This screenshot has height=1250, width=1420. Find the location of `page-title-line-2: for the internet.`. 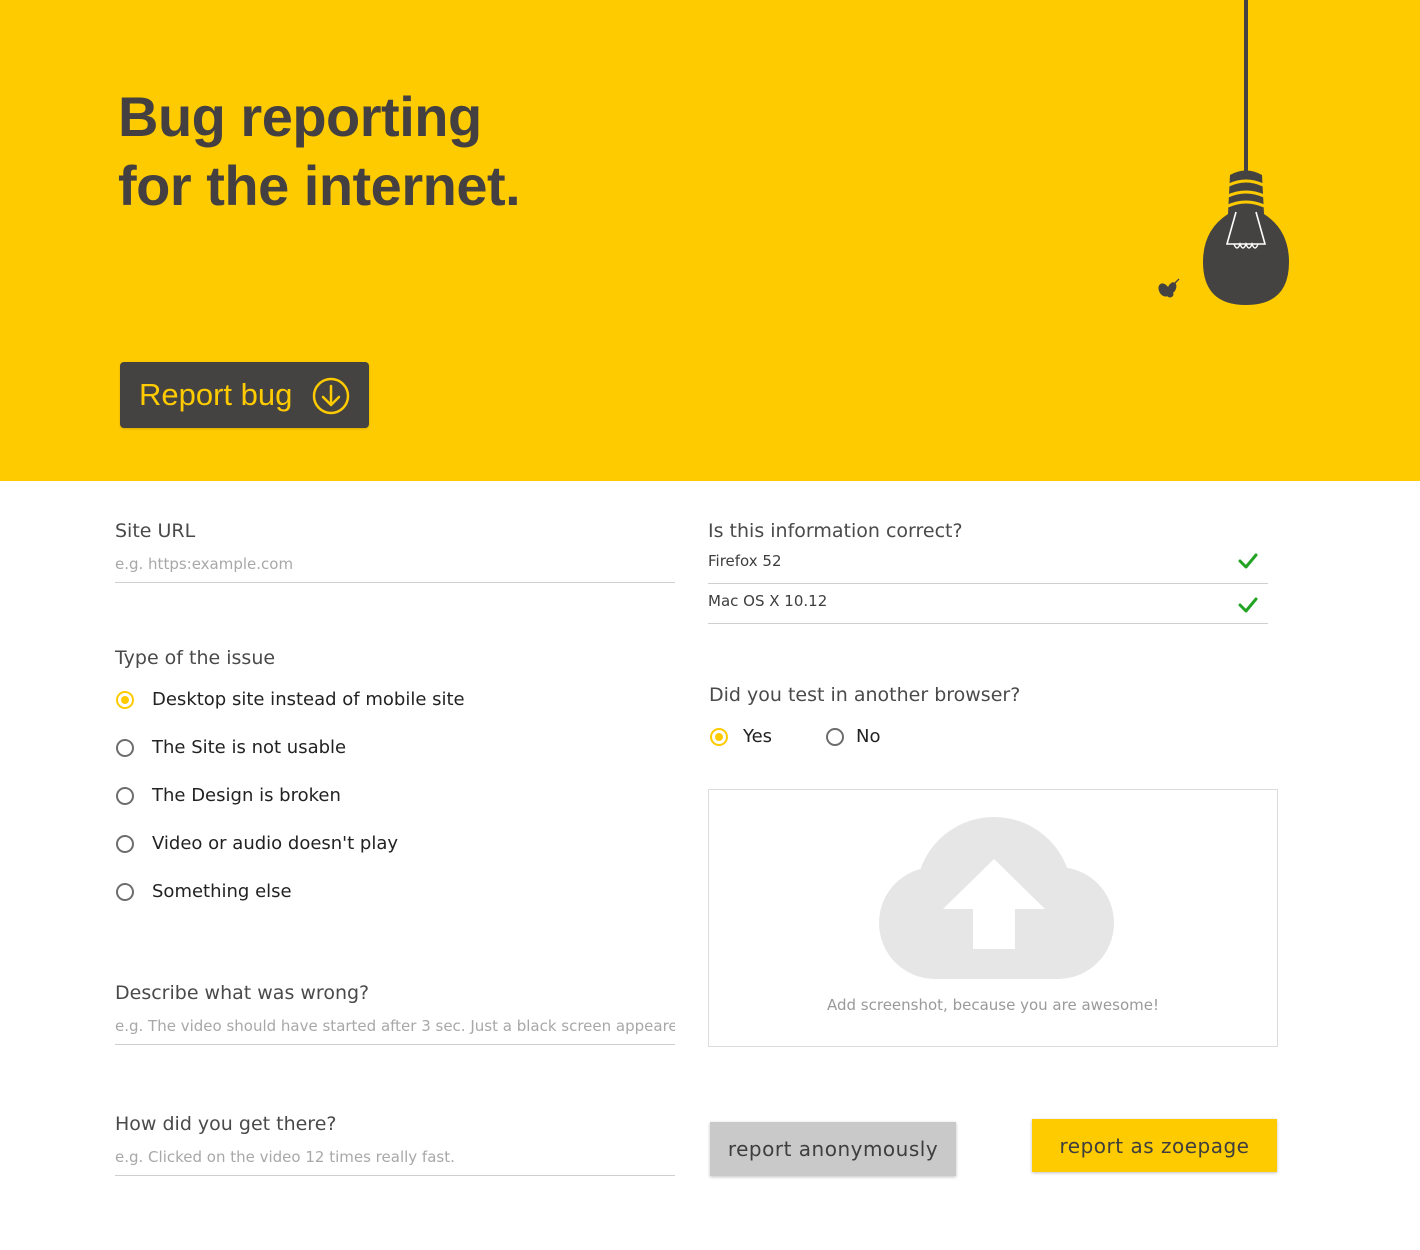

page-title-line-2: for the internet. is located at coordinates (319, 185).